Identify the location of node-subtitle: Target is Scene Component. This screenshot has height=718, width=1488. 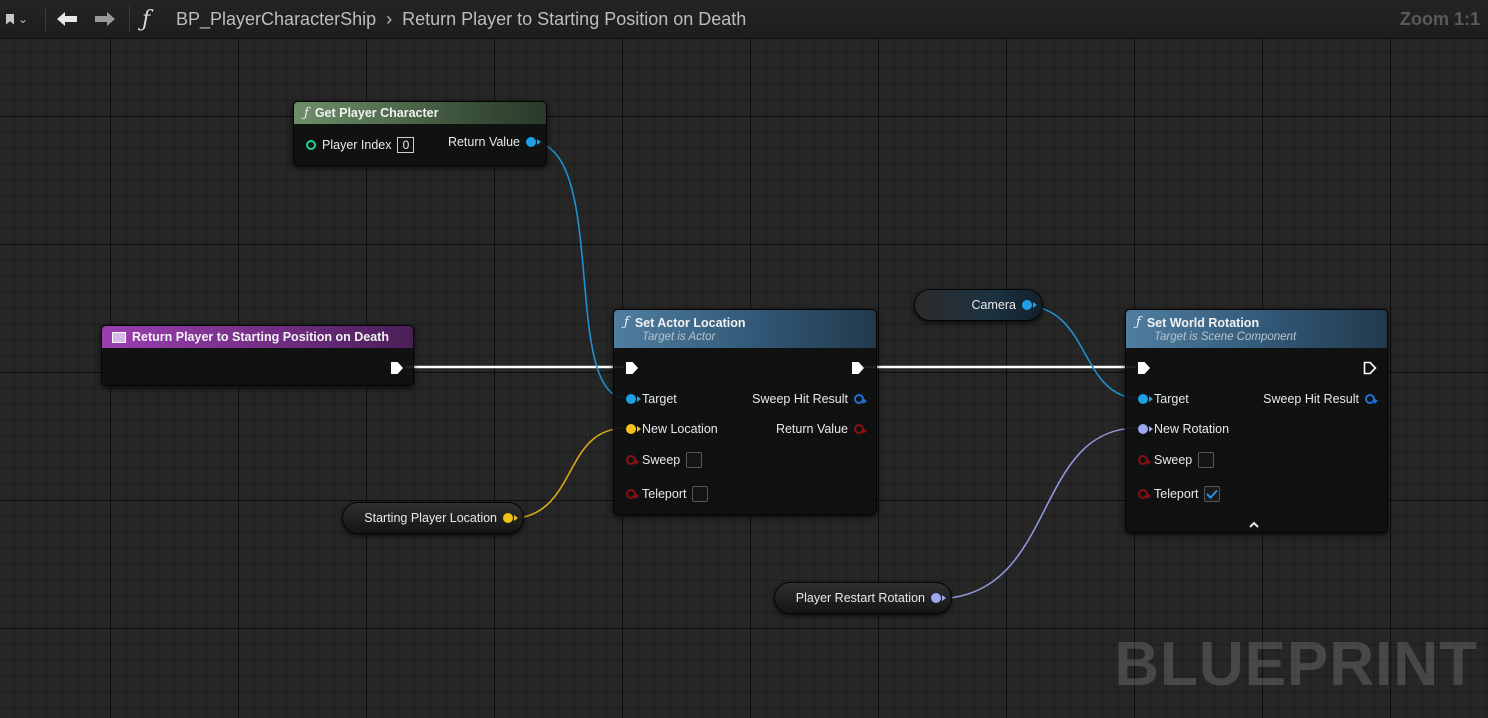
(1225, 337).